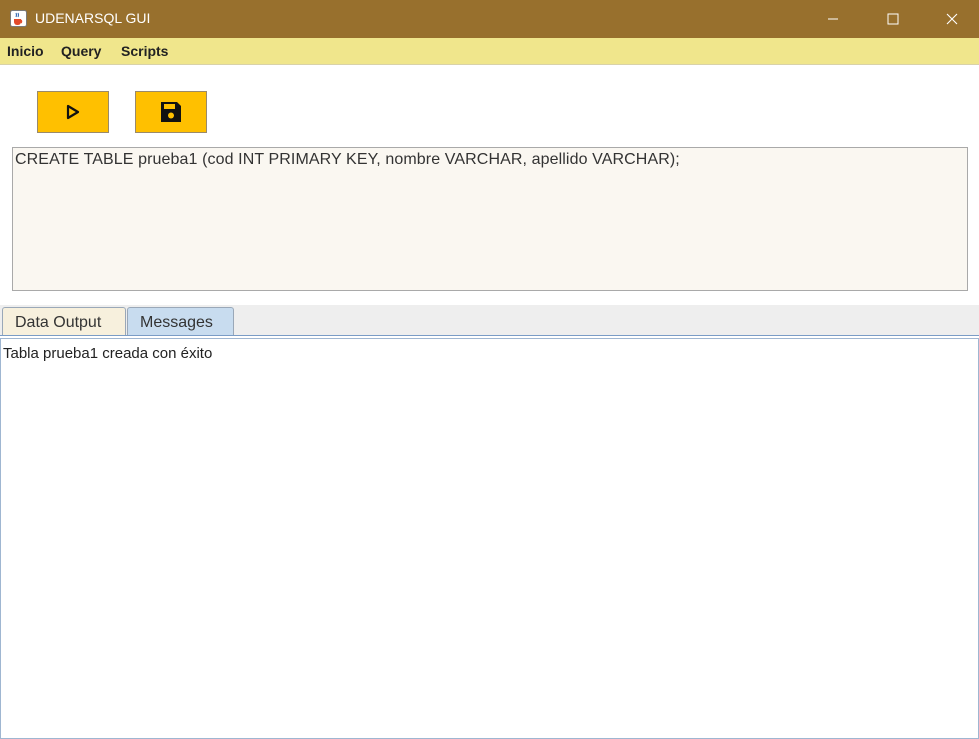 This screenshot has height=739, width=979. I want to click on menu-bar: Inicio Query Scripts, so click(489, 51).